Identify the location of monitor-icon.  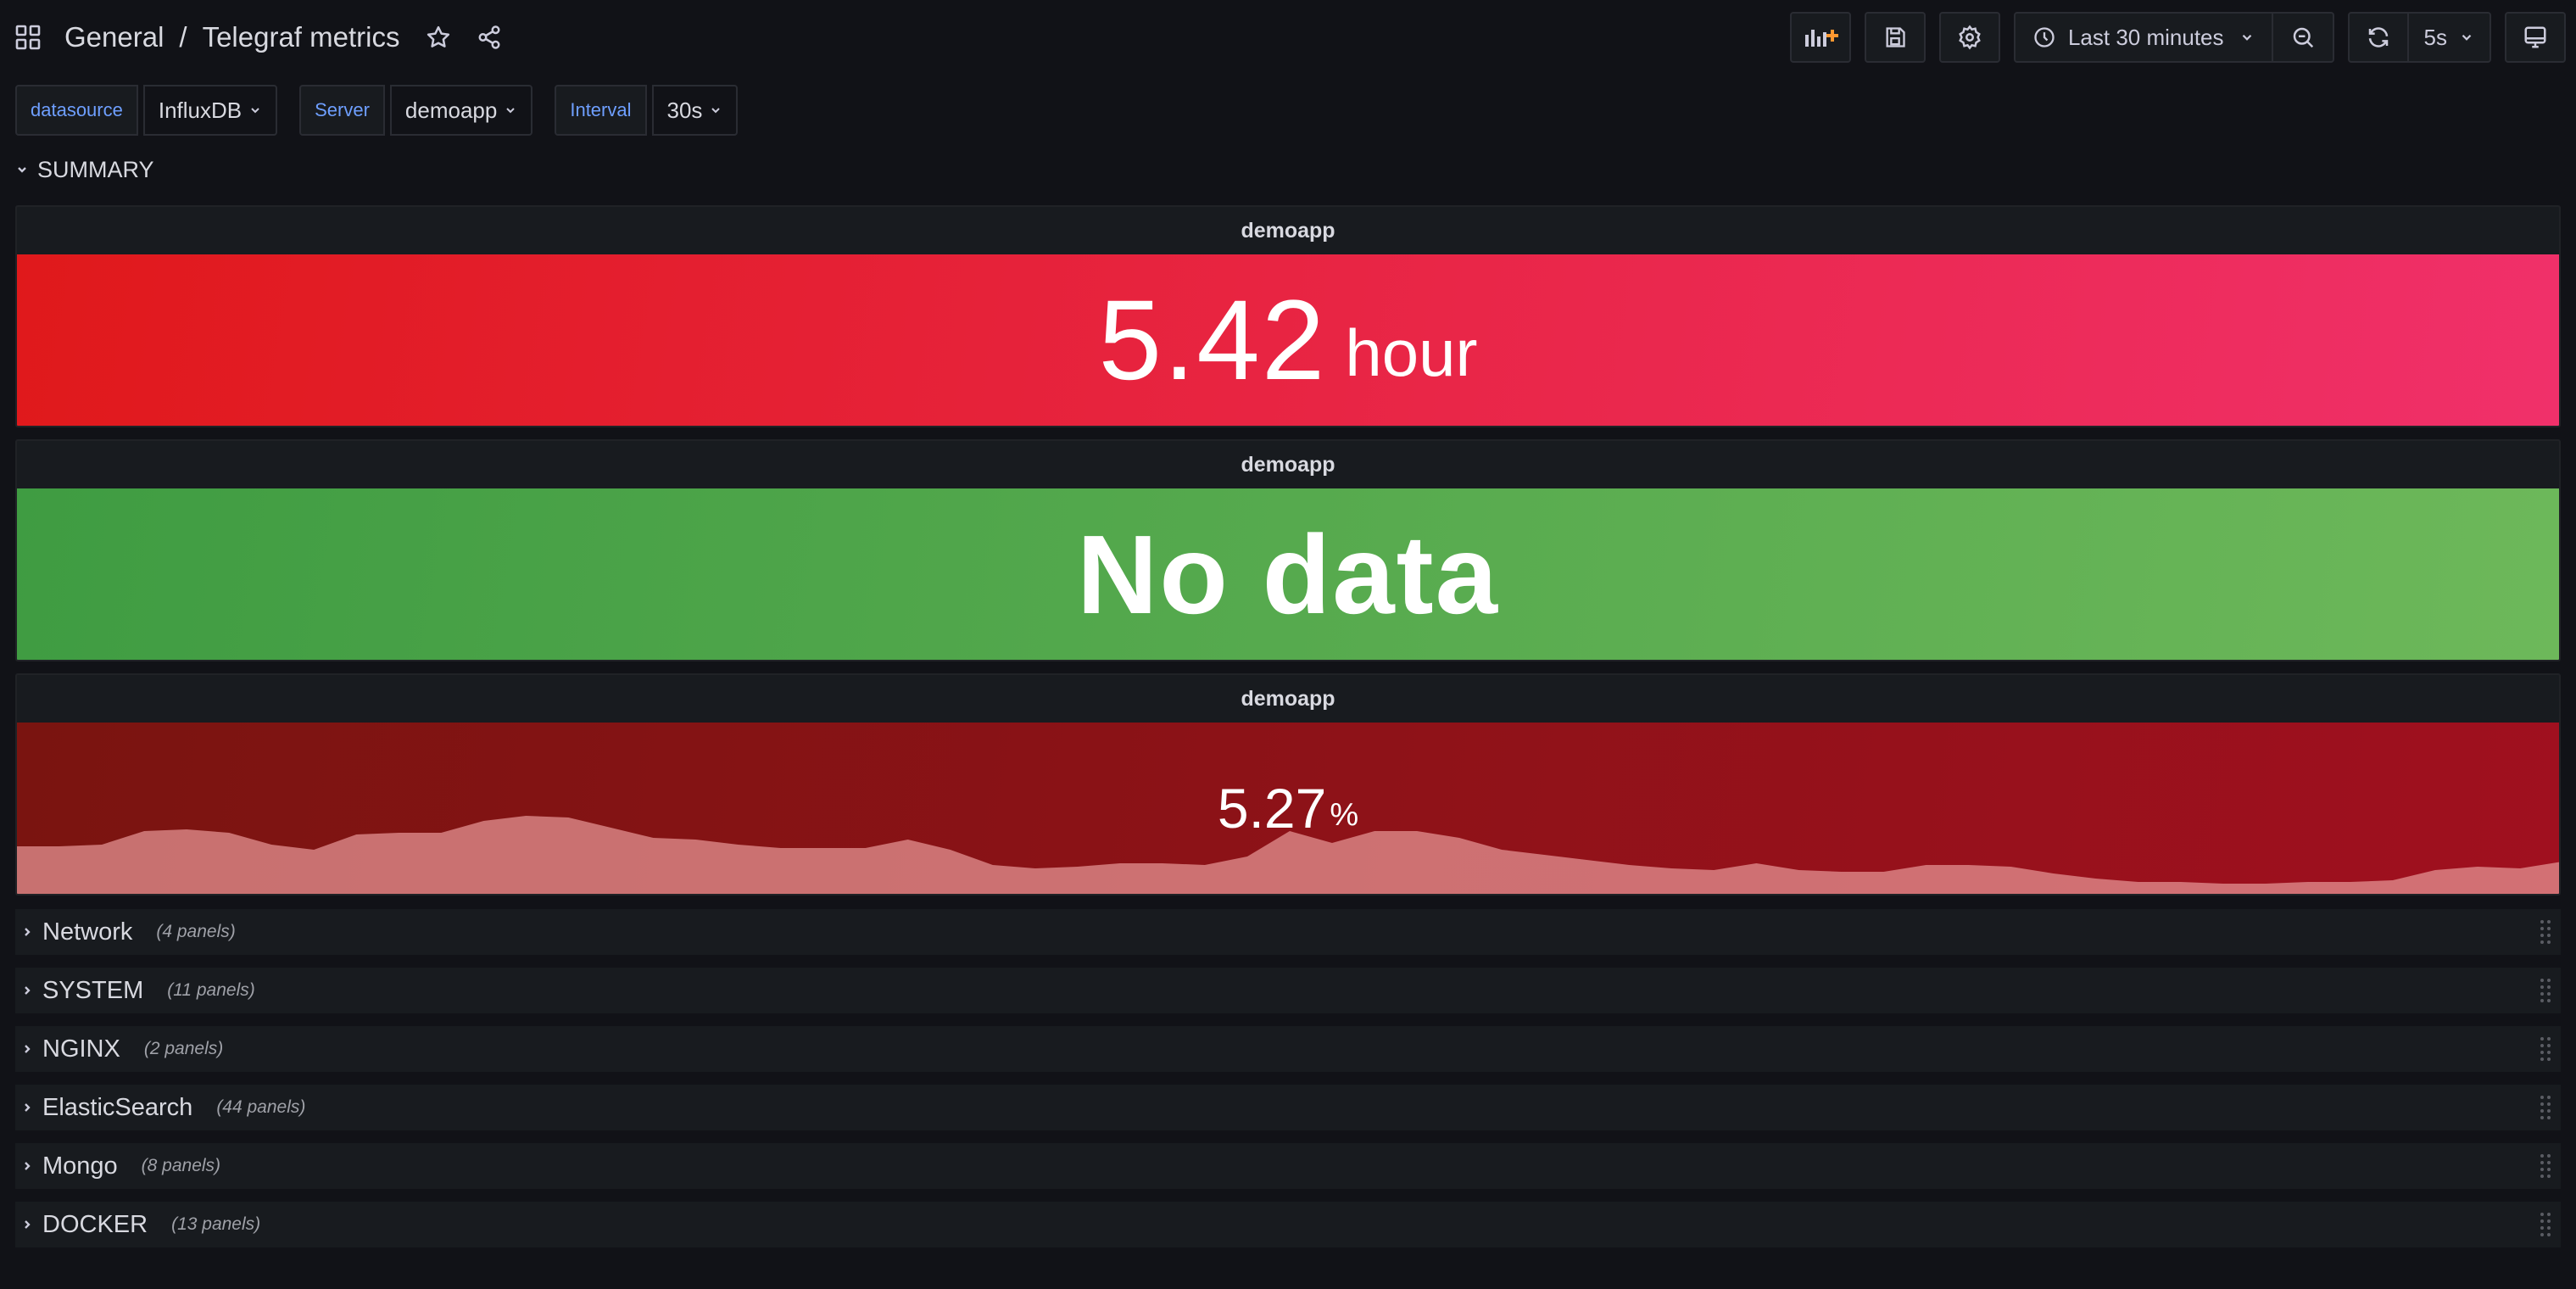
(2535, 37).